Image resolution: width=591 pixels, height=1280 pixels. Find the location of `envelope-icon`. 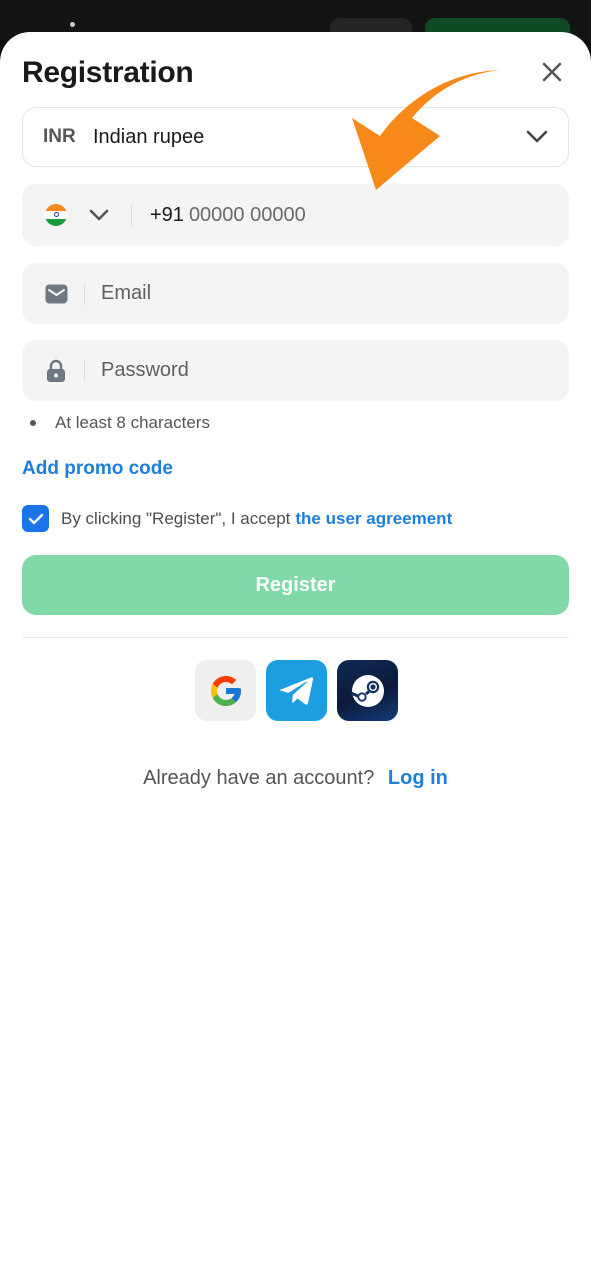

envelope-icon is located at coordinates (56, 294).